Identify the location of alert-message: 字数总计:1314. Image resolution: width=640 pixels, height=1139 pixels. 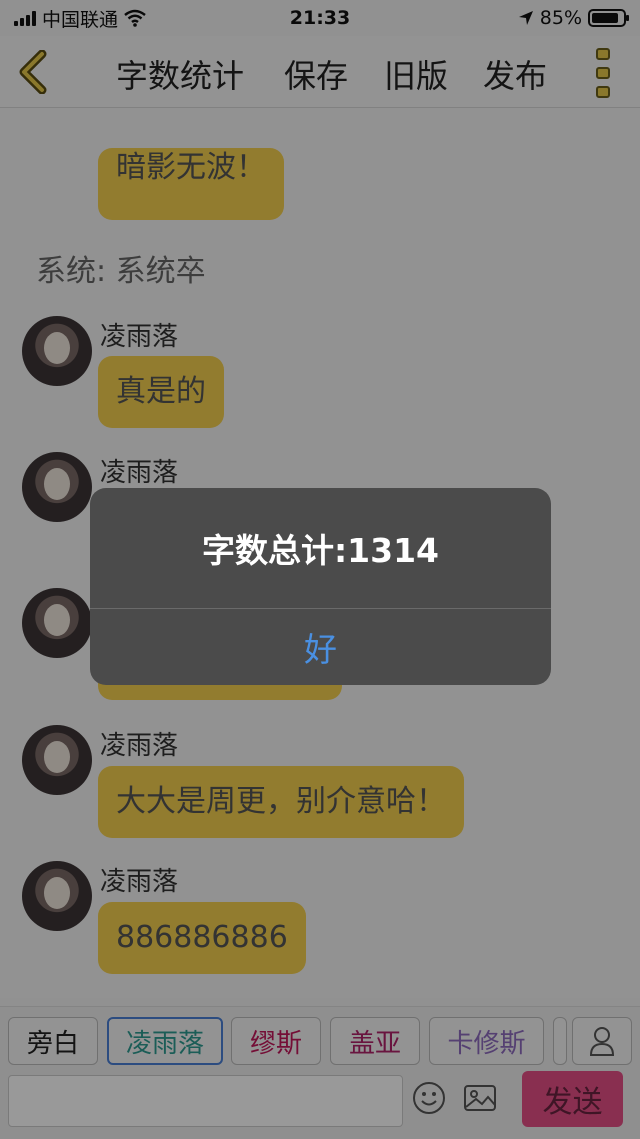
(320, 550).